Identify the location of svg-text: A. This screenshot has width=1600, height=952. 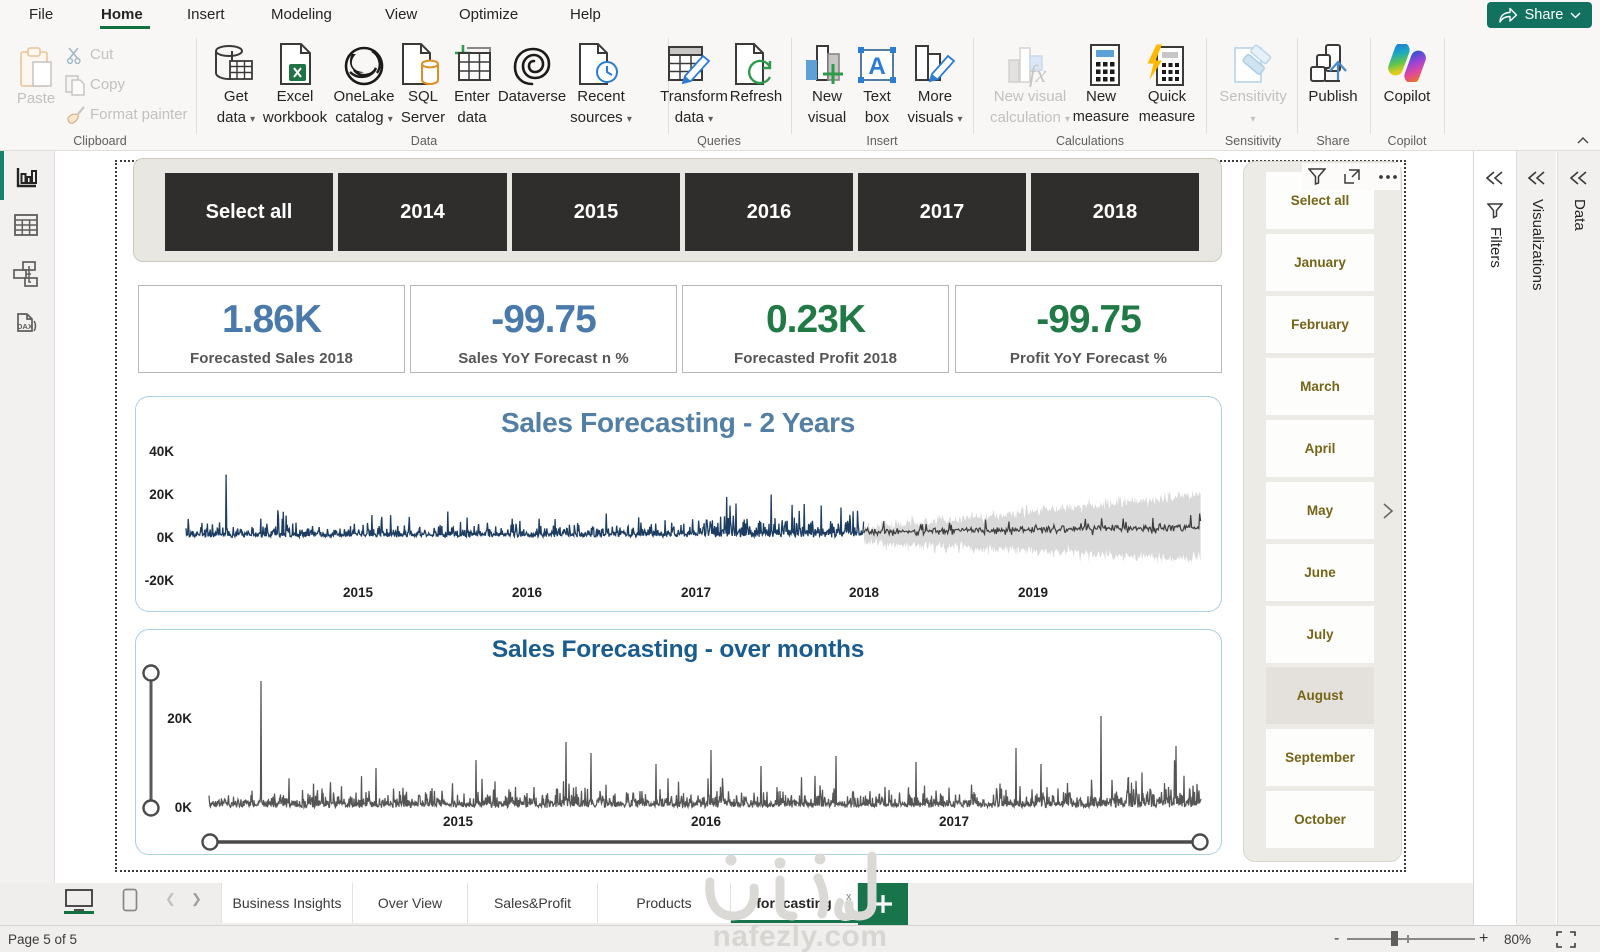
(876, 66).